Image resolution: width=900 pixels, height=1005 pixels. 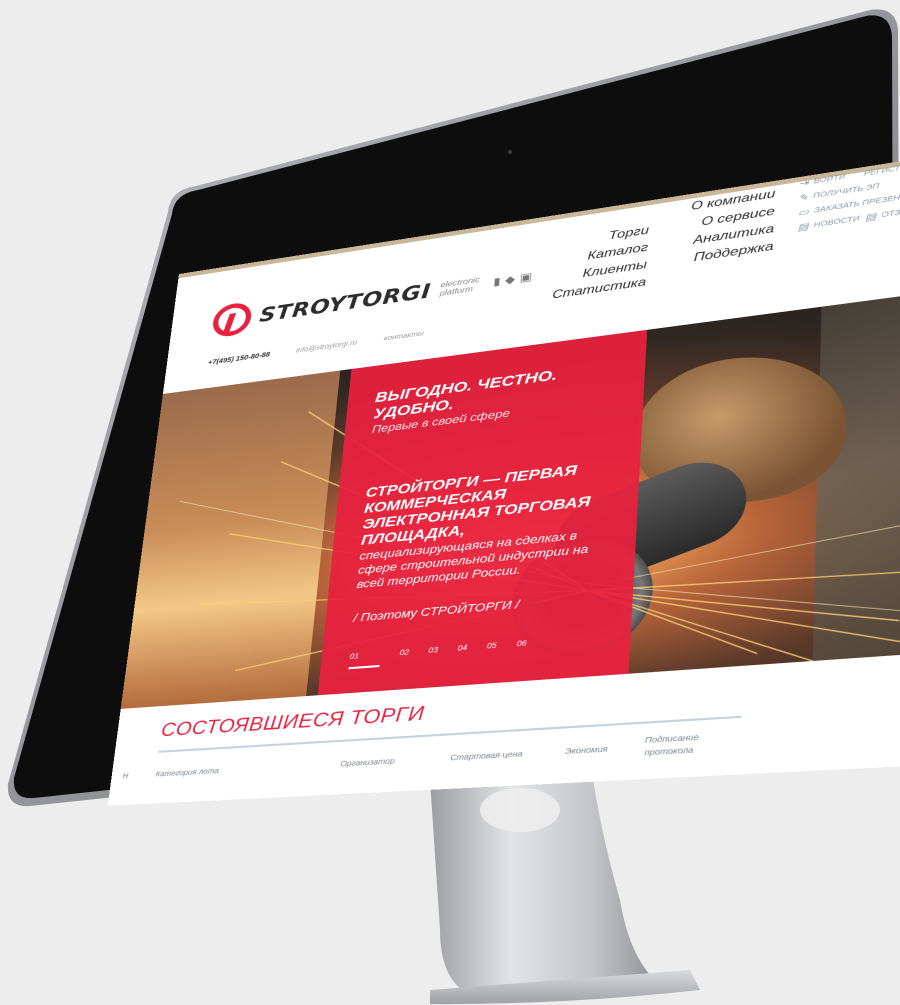 What do you see at coordinates (592, 263) in the screenshot?
I see `main-nav-primary: Торги Каталог Клиенты Статистика` at bounding box center [592, 263].